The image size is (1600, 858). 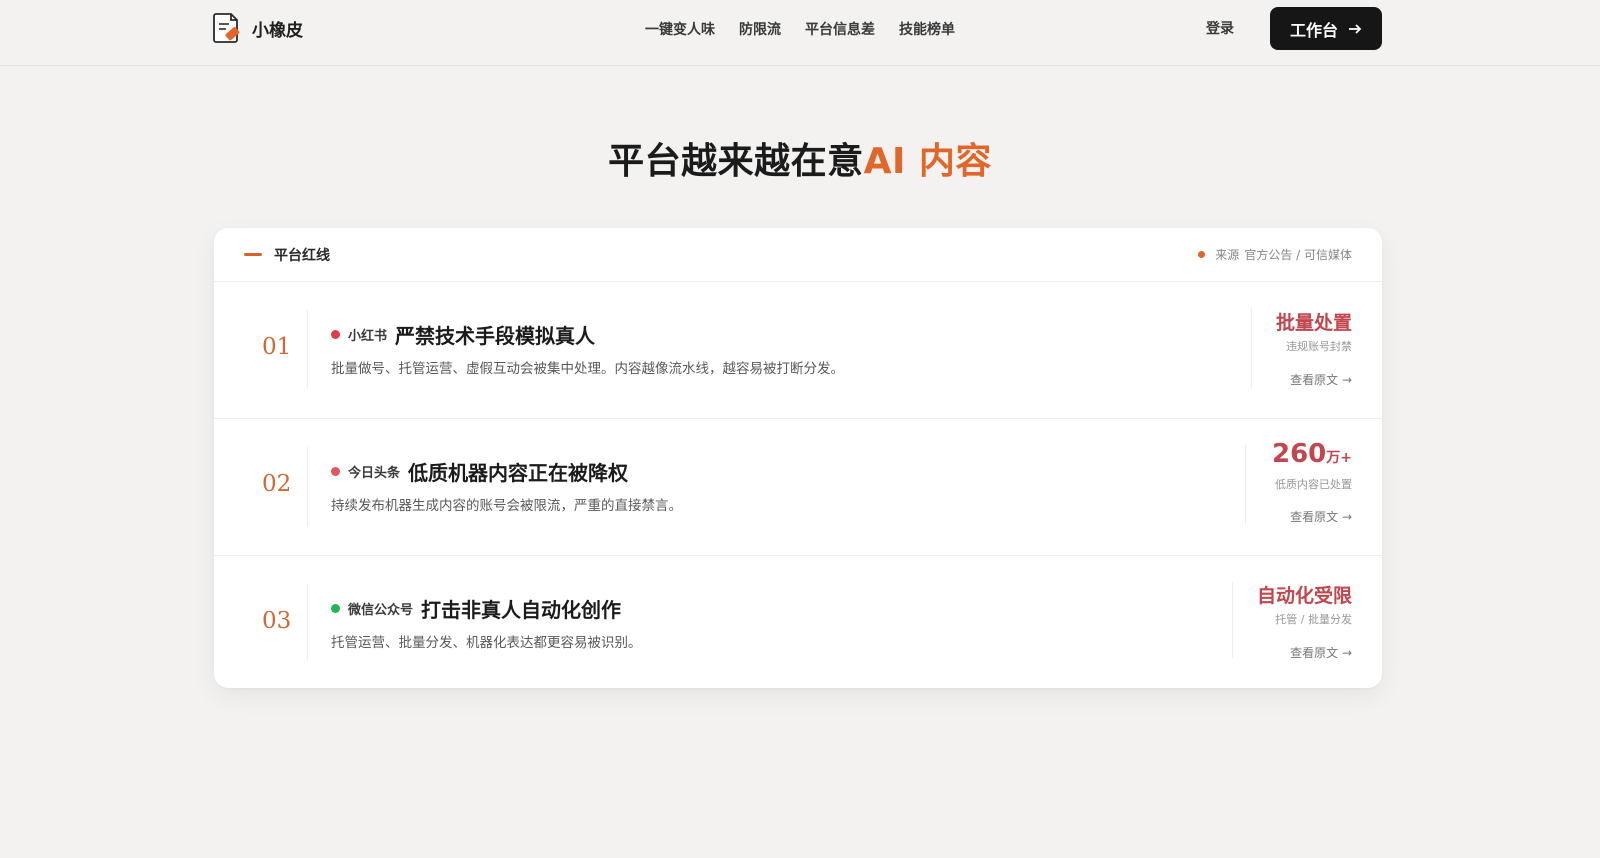 I want to click on row-description: 托管运营、批量分发、机器化表达都更容易被识别。, so click(x=486, y=643).